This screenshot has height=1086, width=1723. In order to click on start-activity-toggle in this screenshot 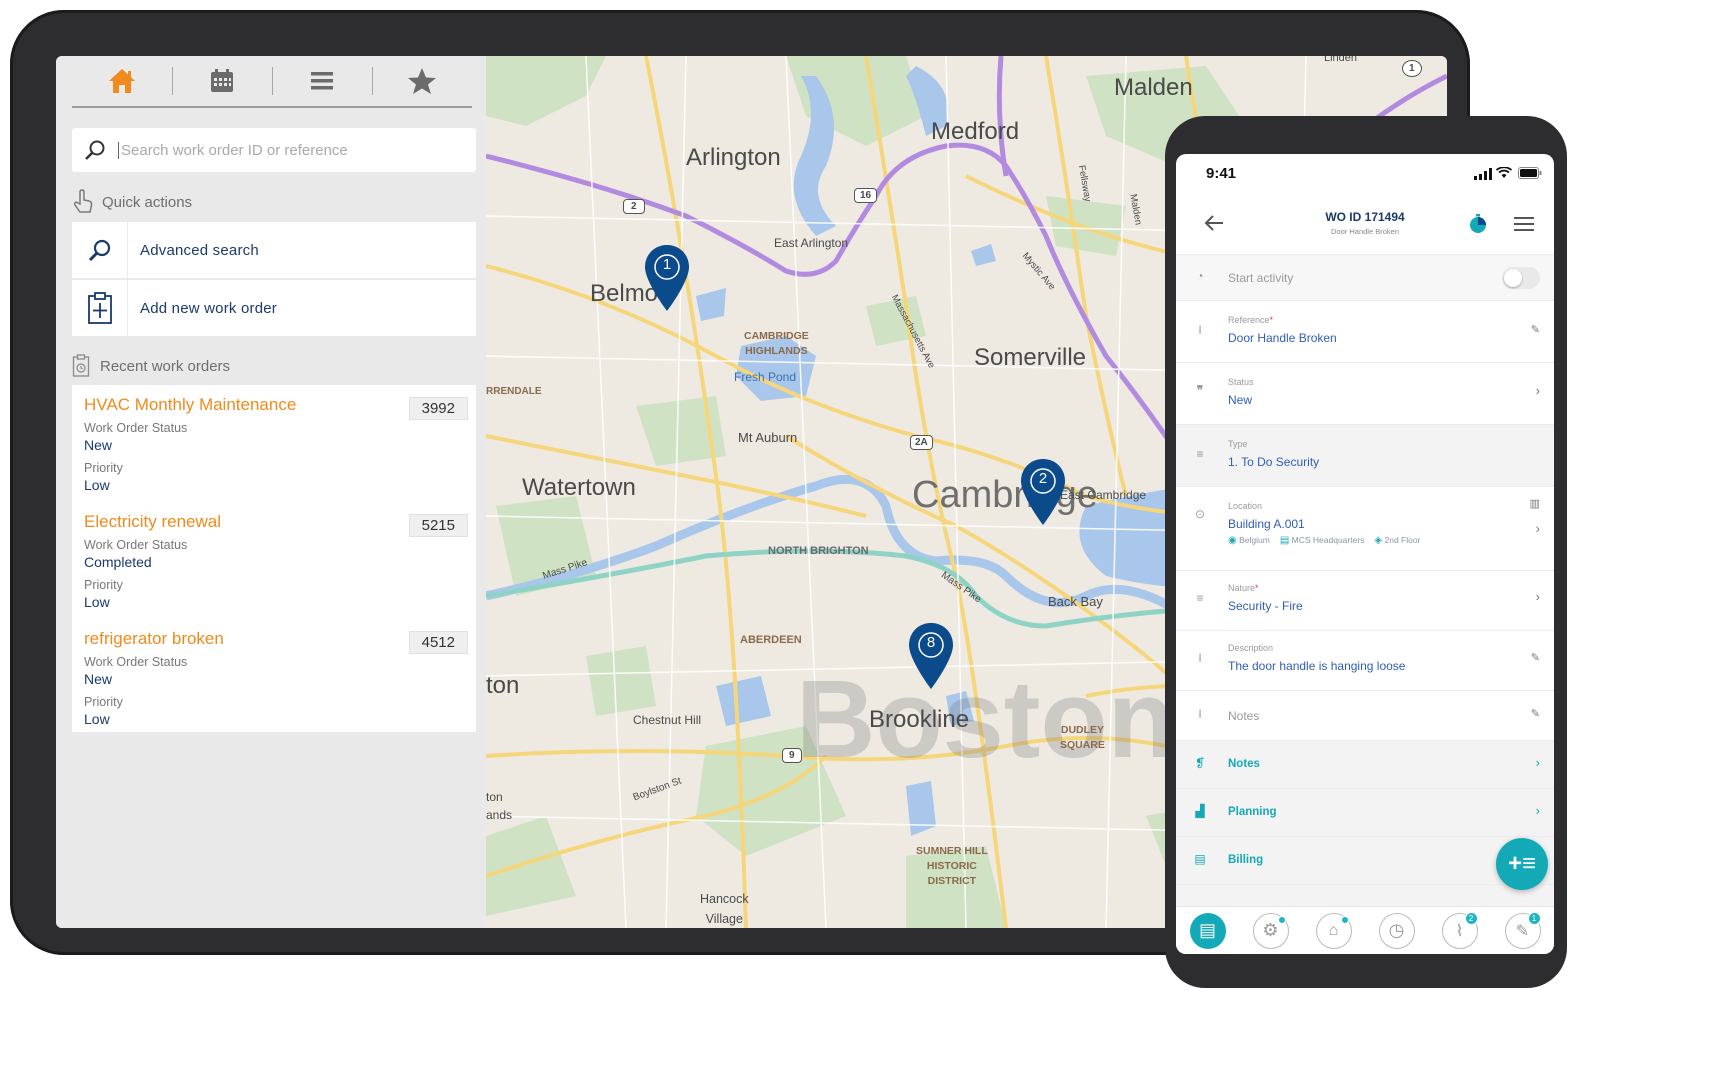, I will do `click(1521, 278)`.